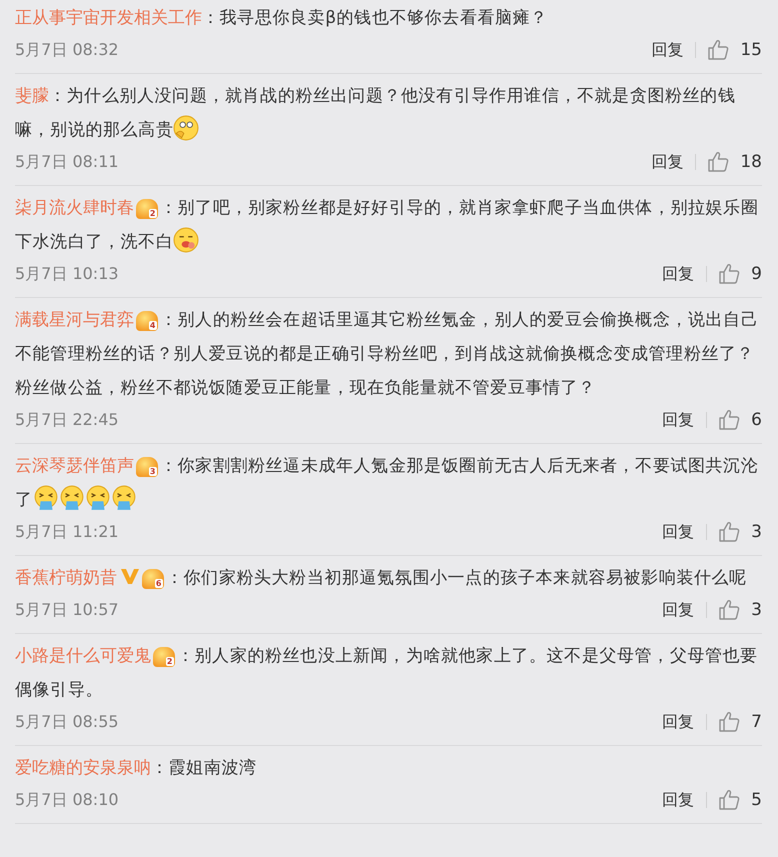  What do you see at coordinates (67, 610) in the screenshot?
I see `comment-date: 5月7日 10:57` at bounding box center [67, 610].